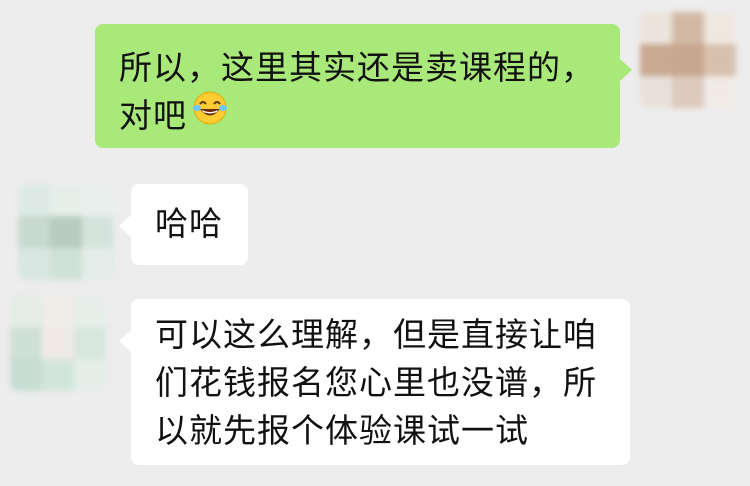  What do you see at coordinates (342, 430) in the screenshot?
I see `message-text-line: 以就先报个体验课试一试` at bounding box center [342, 430].